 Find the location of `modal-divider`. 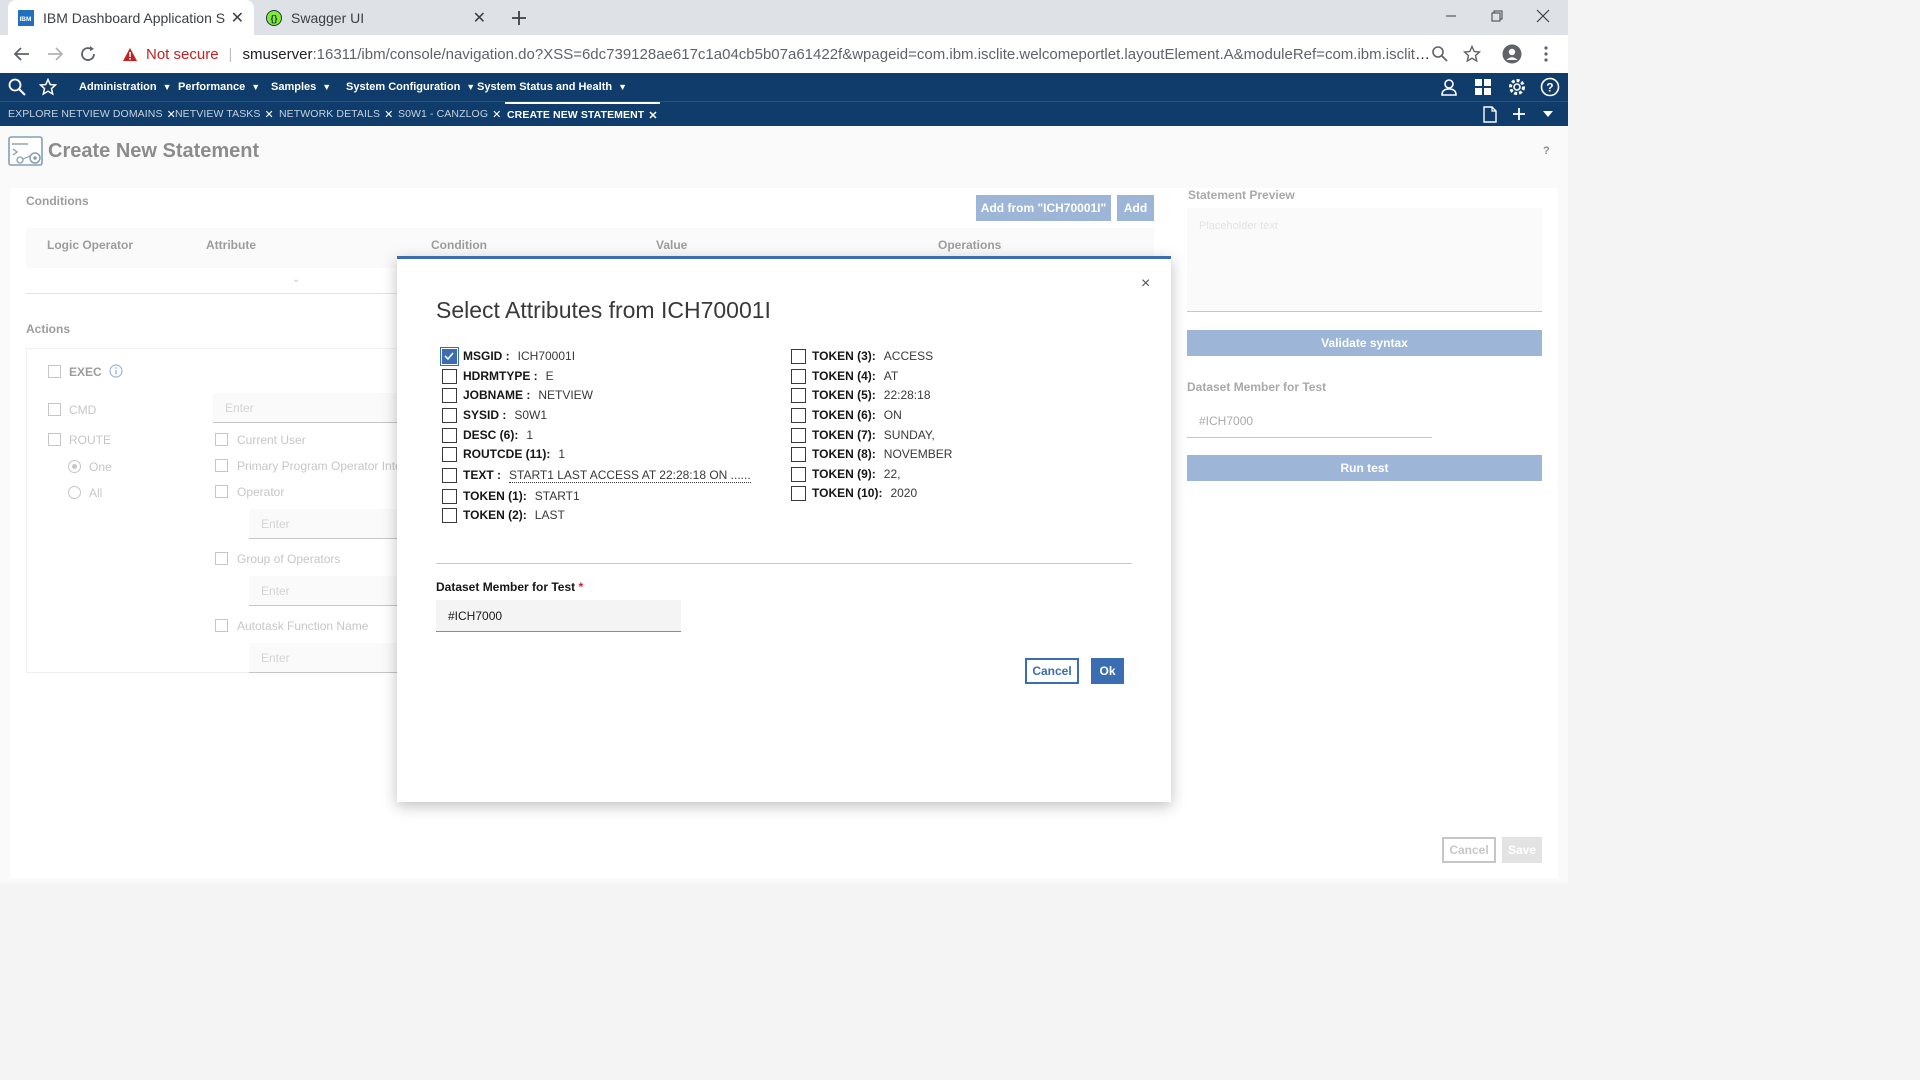

modal-divider is located at coordinates (784, 563).